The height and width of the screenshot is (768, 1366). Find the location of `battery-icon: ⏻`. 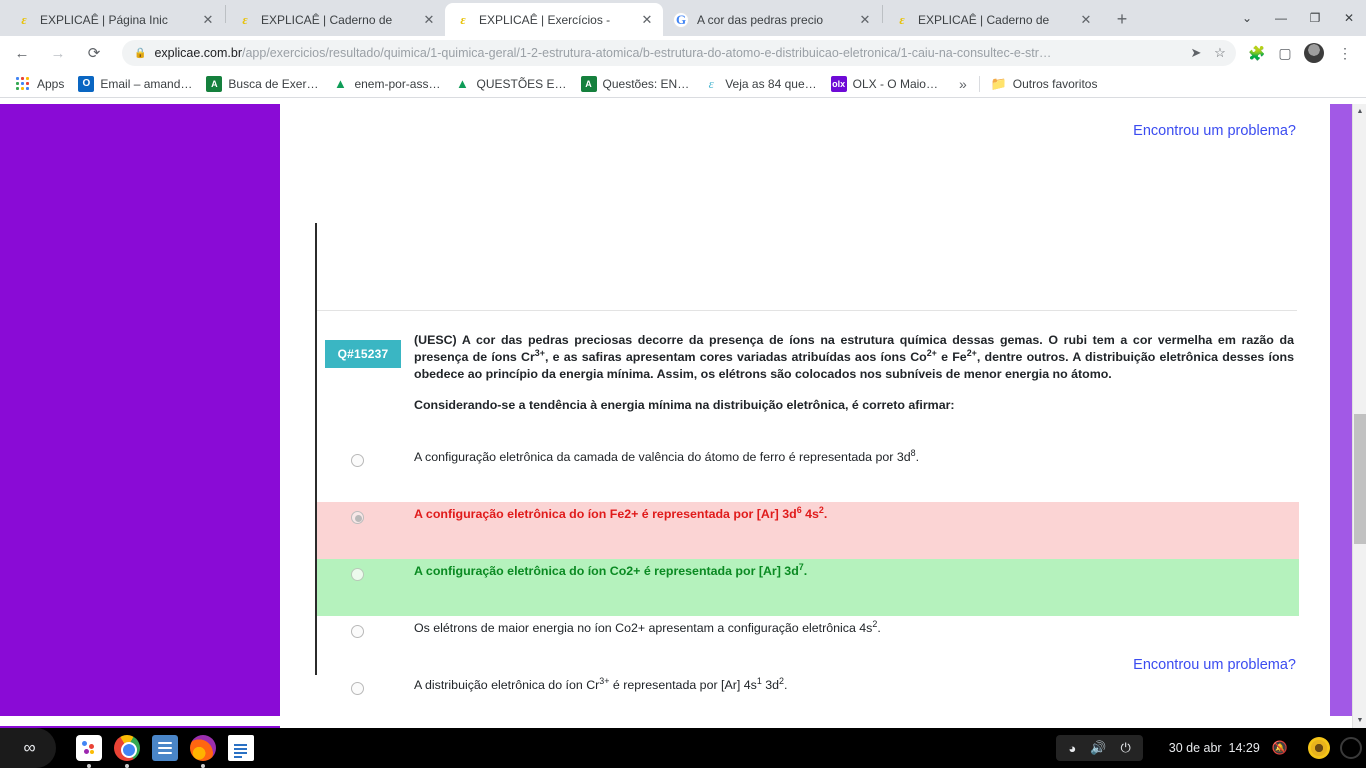

battery-icon: ⏻ is located at coordinates (1125, 747).